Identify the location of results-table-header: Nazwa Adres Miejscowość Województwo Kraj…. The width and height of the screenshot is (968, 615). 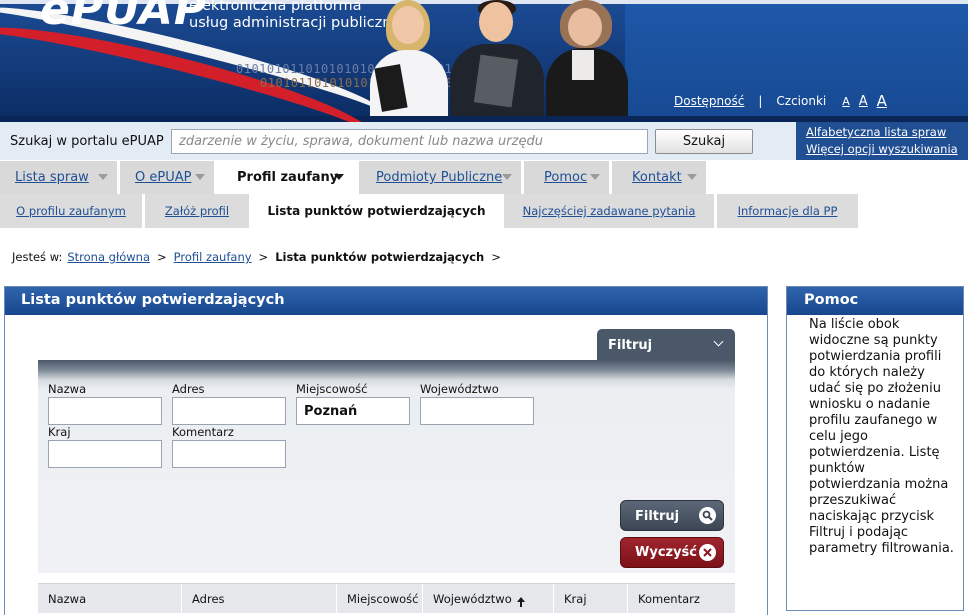
(386, 598).